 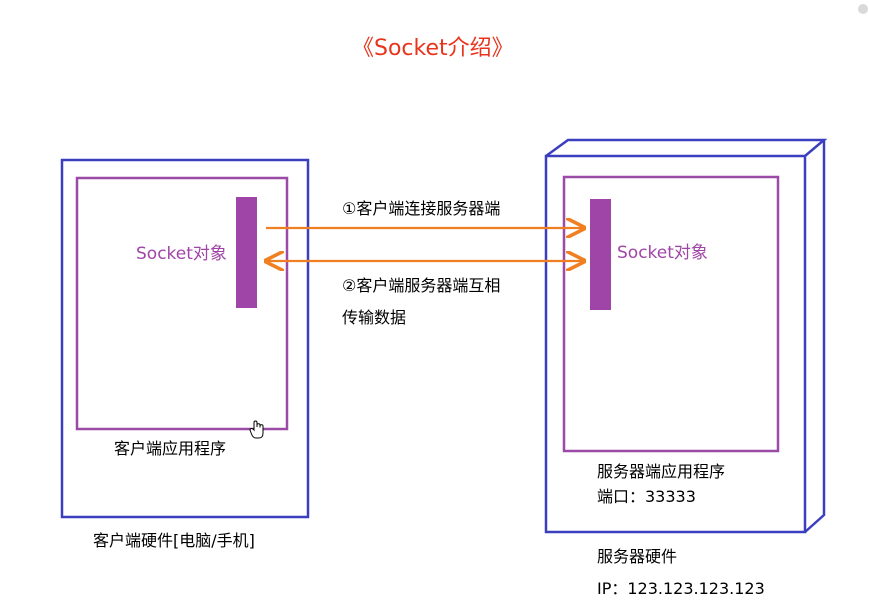 I want to click on client-hardware-label: 客户端硬件[电脑/手机], so click(x=174, y=540).